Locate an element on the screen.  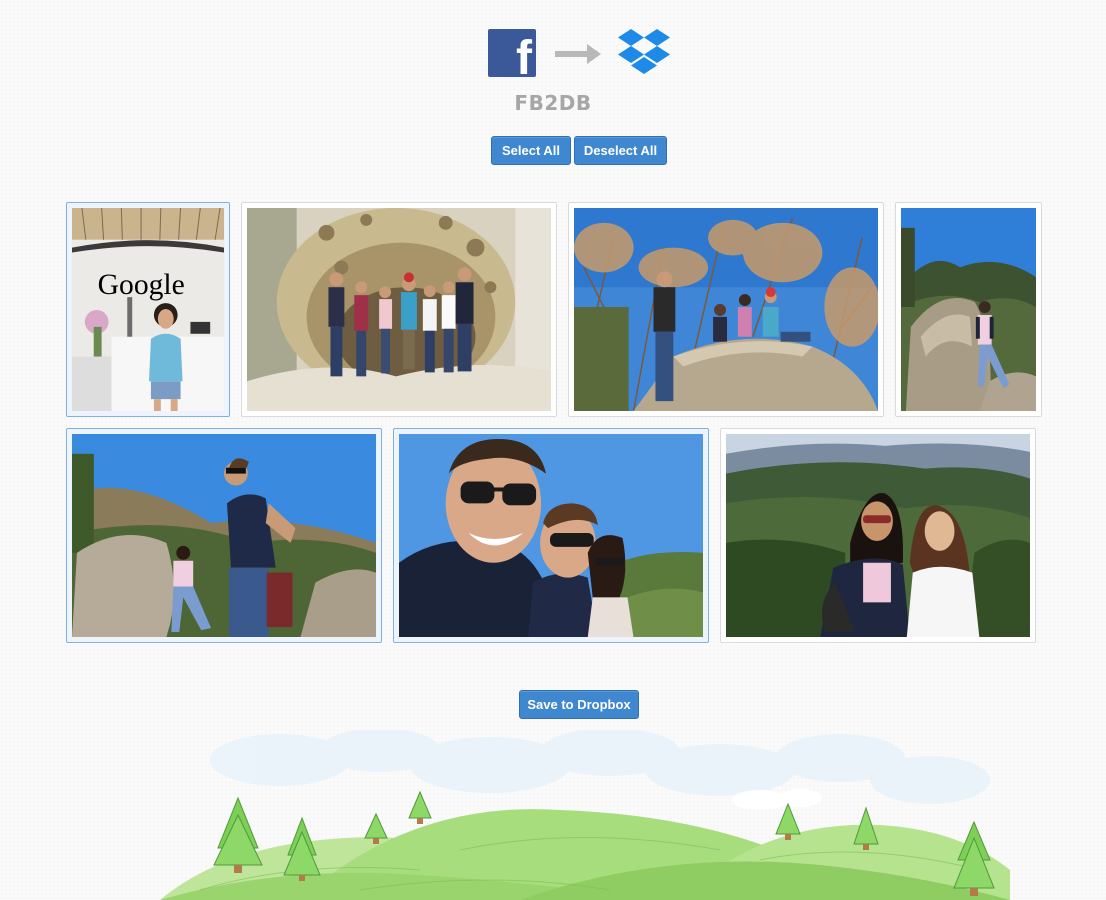
dropbox-icon is located at coordinates (644, 51).